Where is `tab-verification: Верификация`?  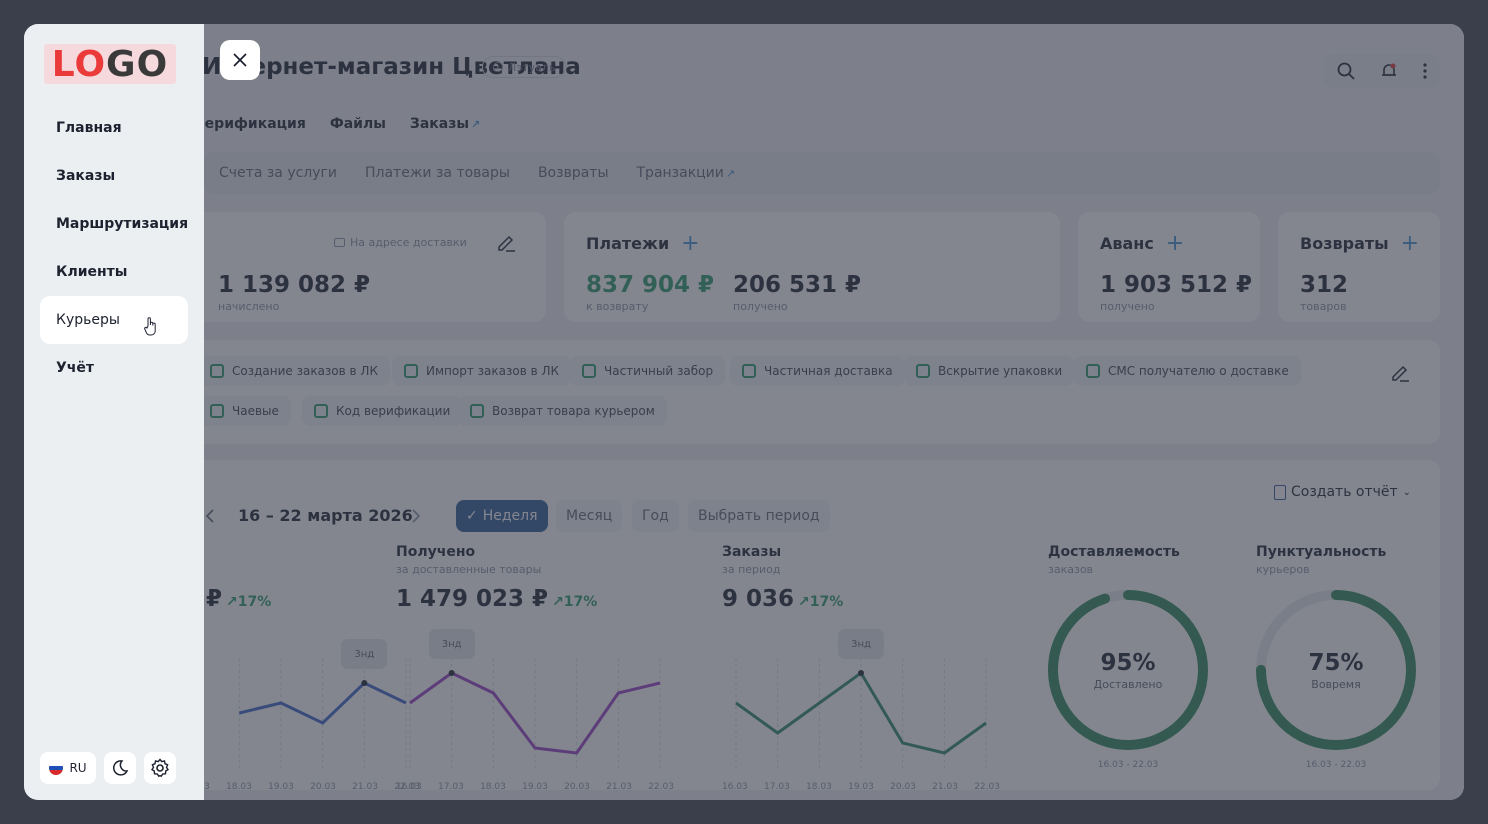
tab-verification: Верификация is located at coordinates (250, 124).